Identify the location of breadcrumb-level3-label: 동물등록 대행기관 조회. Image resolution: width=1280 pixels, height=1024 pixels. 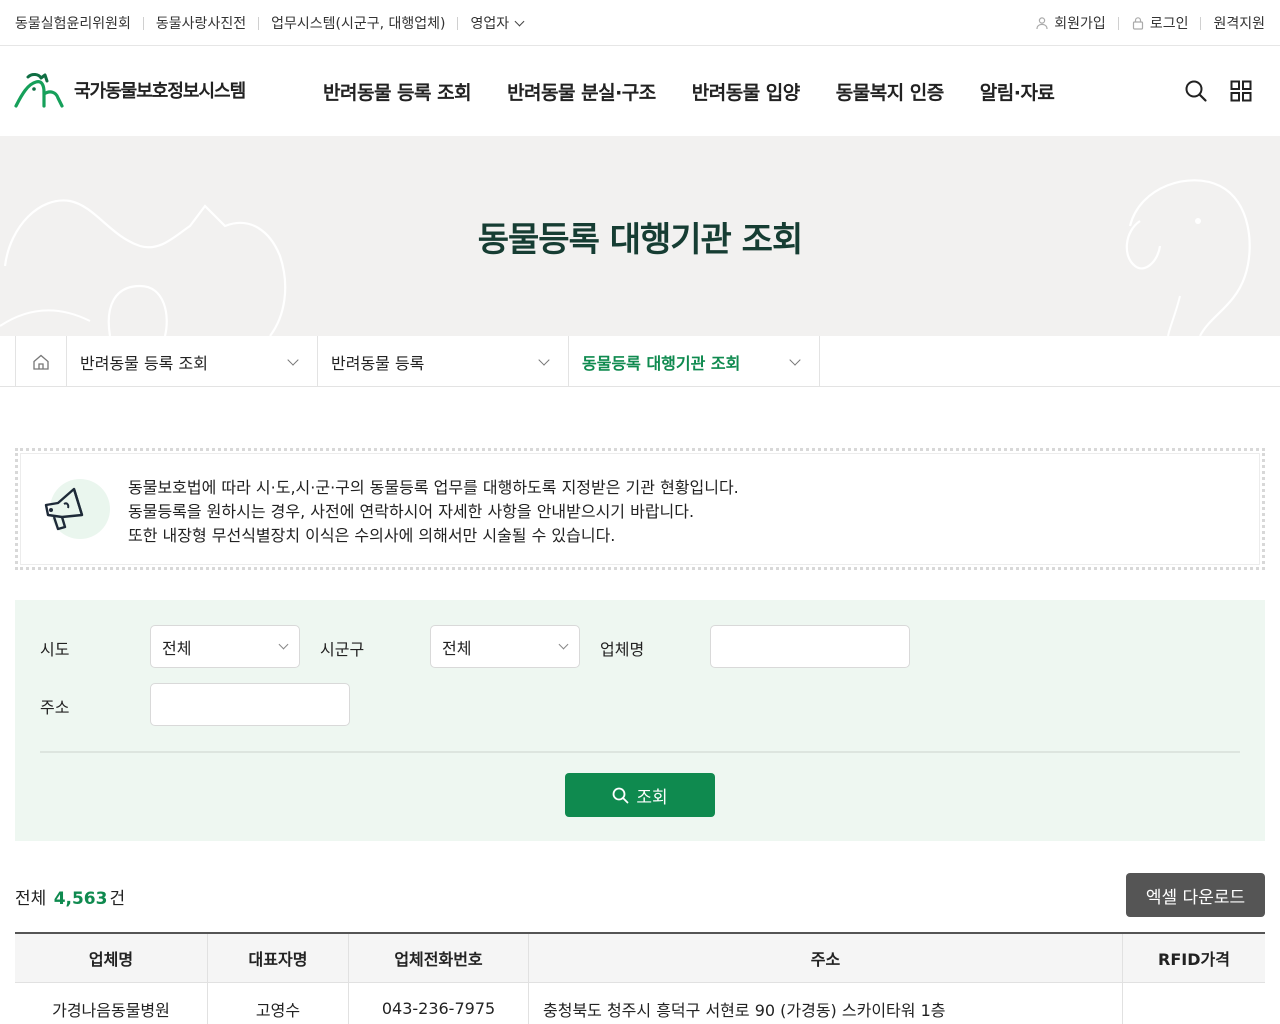
(661, 363).